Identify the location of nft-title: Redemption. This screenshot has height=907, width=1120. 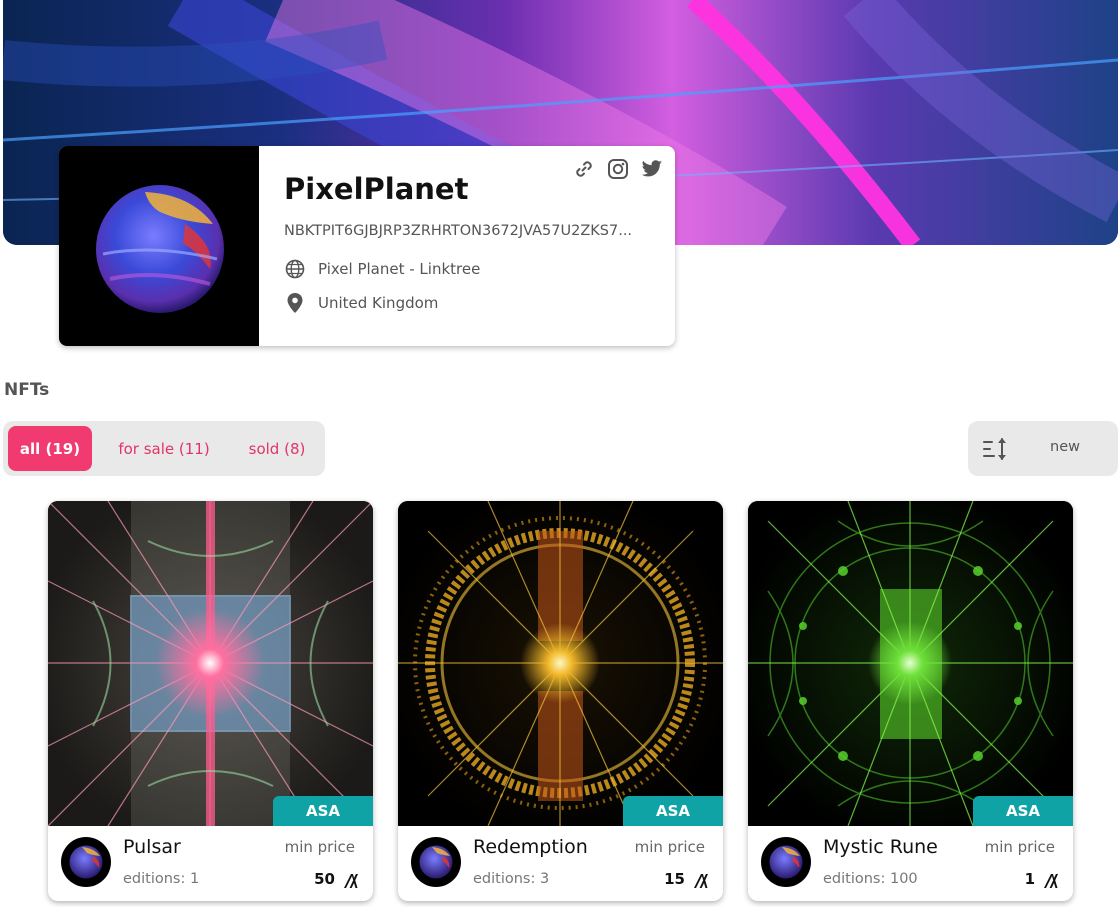
(530, 847).